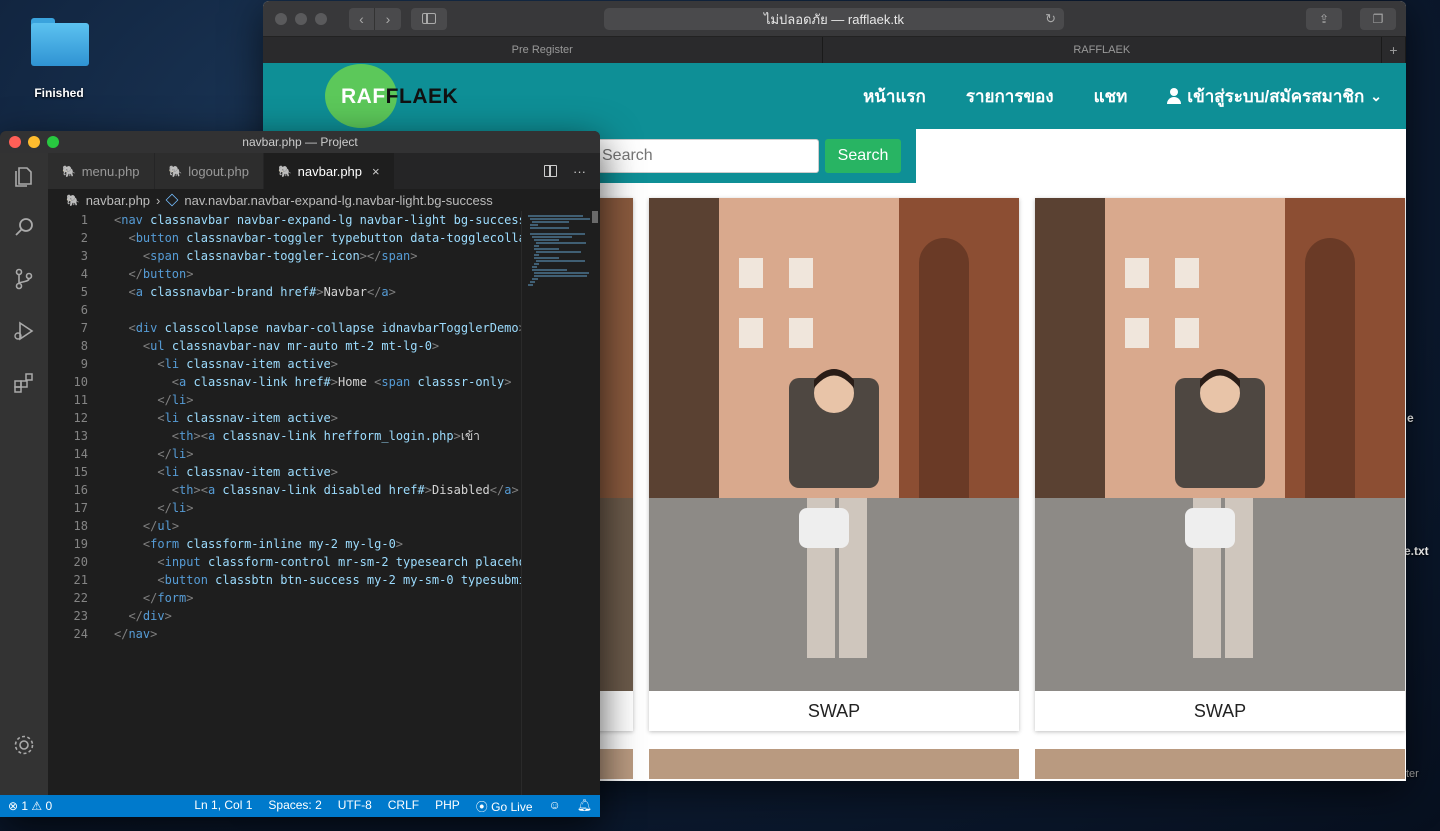 This screenshot has width=1440, height=831. I want to click on code-line: <form classform-inline my-2 my-lg-0>, so click(317, 544).